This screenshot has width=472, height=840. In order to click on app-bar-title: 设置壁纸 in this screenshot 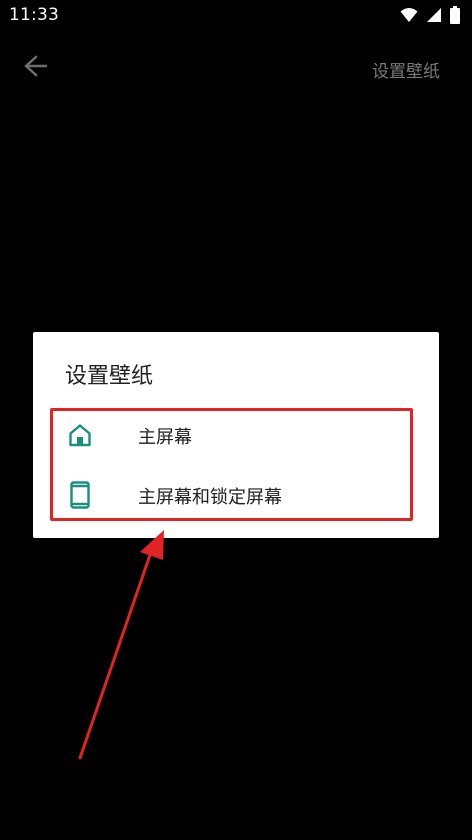, I will do `click(406, 69)`.